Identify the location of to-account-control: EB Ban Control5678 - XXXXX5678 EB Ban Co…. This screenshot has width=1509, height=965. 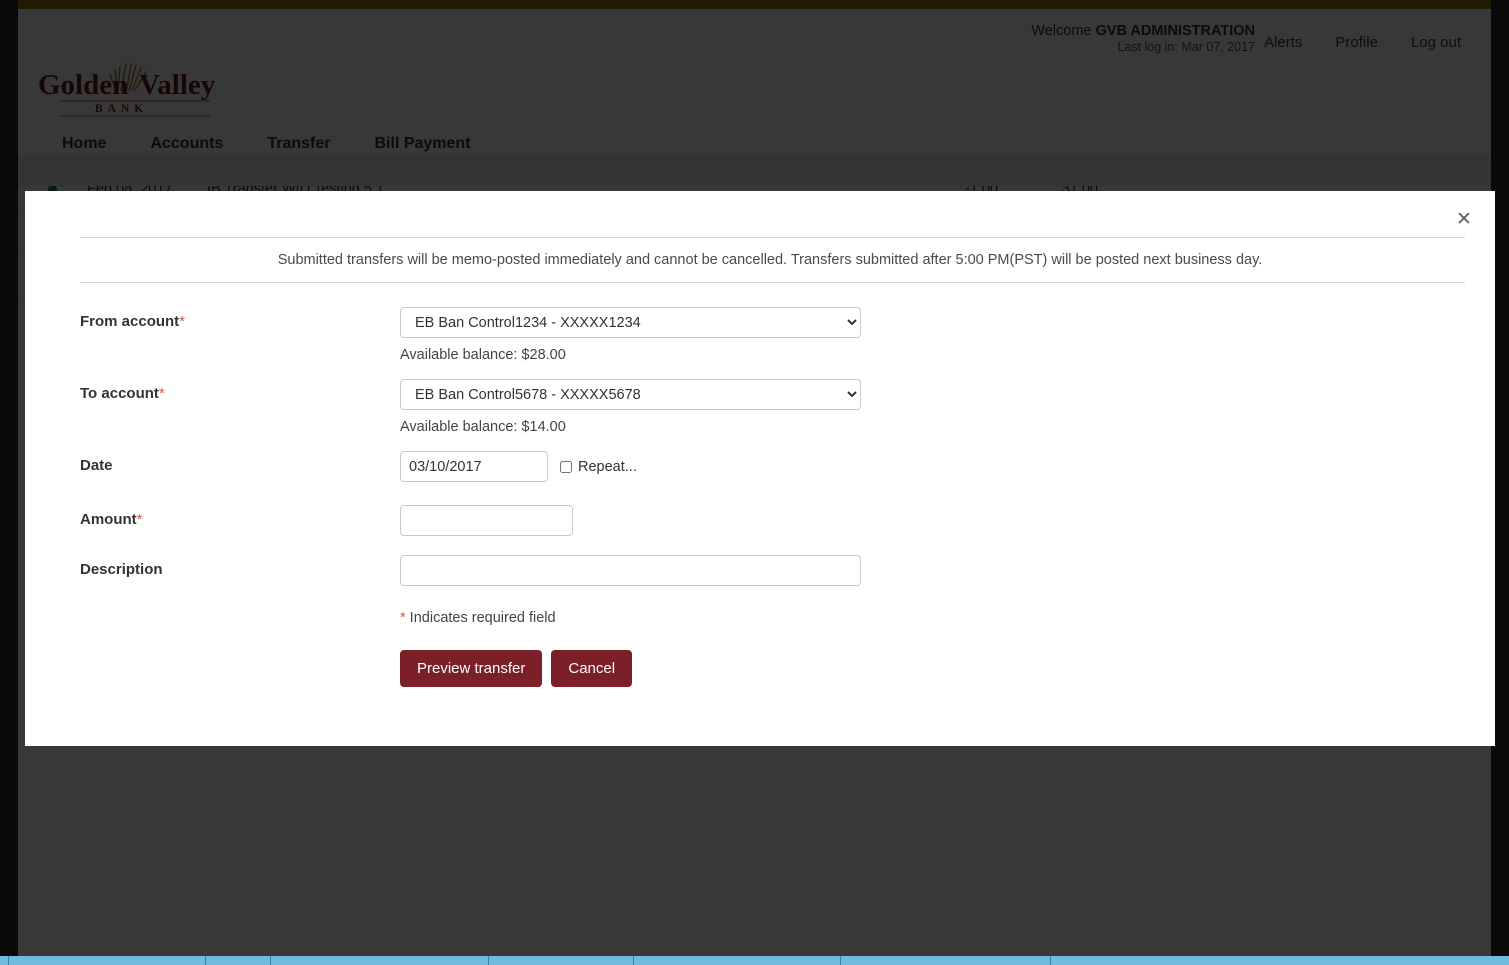
(932, 407).